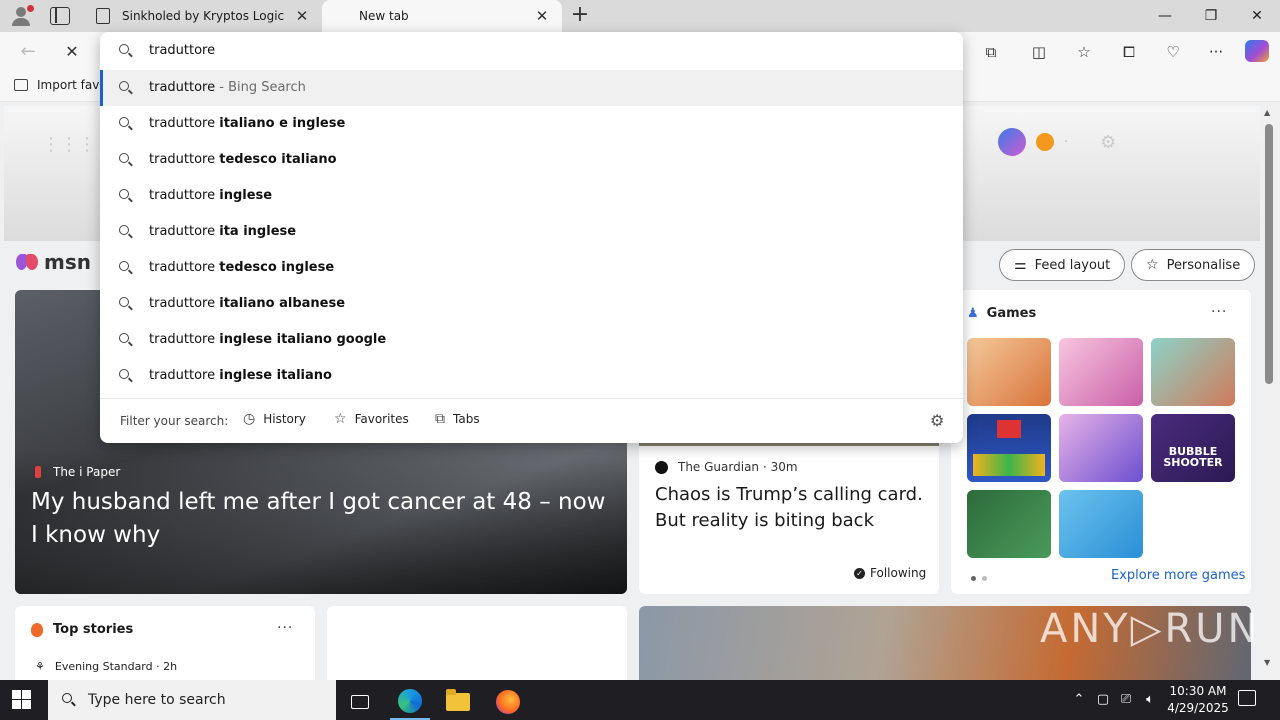 The image size is (1280, 720). What do you see at coordinates (38, 472) in the screenshot?
I see `source-logo-icon` at bounding box center [38, 472].